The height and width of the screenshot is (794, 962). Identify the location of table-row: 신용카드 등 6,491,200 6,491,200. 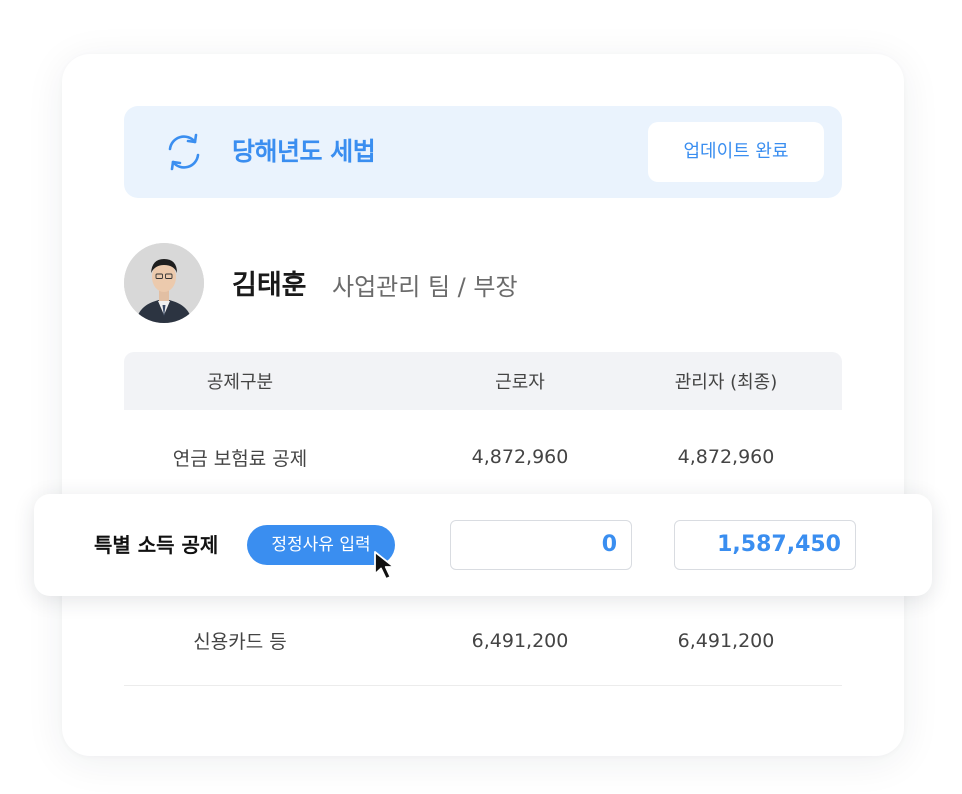
(483, 641).